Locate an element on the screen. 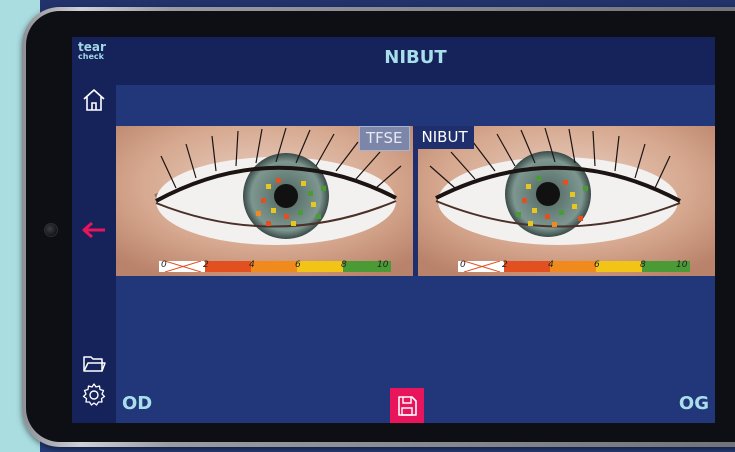 This screenshot has width=735, height=452. tab-bar: TFSE NIBUT is located at coordinates (416, 138).